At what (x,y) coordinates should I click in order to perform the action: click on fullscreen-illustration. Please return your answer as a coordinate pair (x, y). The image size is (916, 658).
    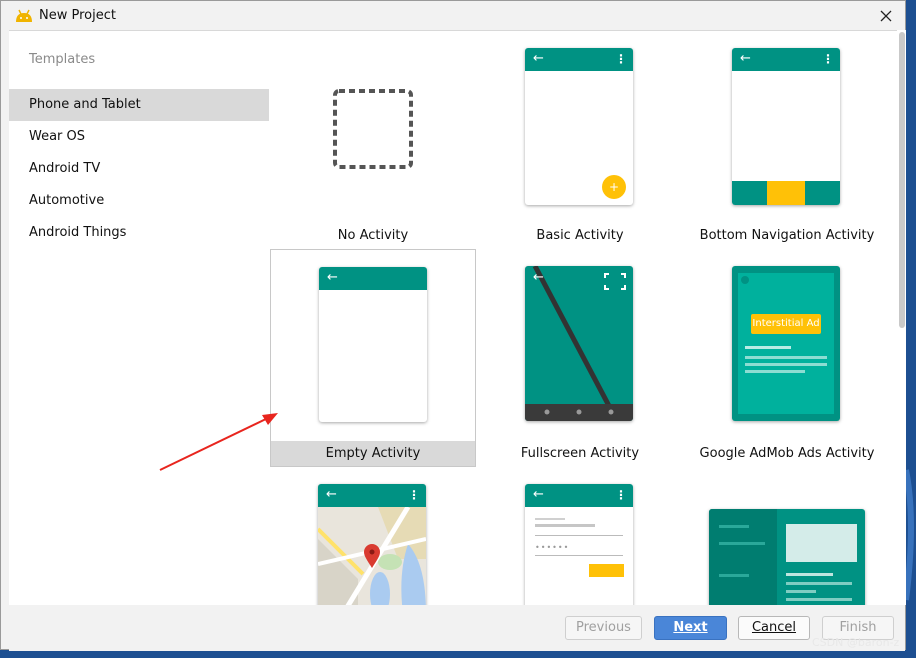
    Looking at the image, I should click on (579, 343).